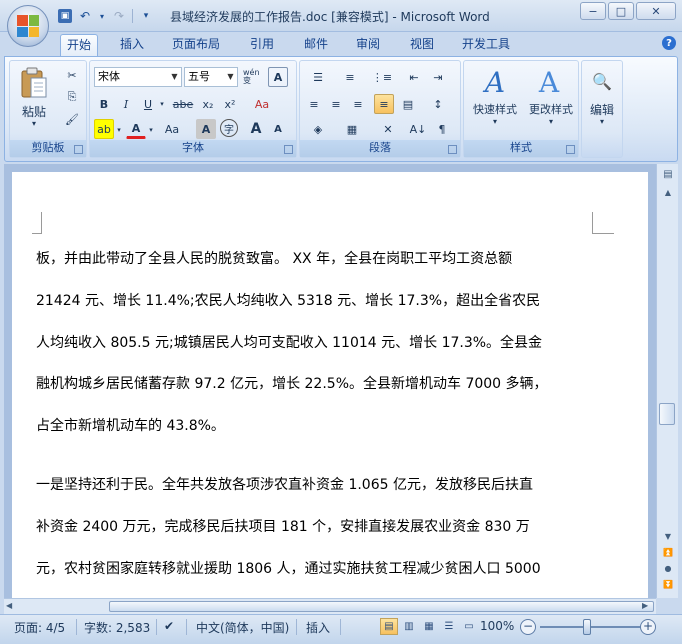 This screenshot has width=682, height=644. I want to click on font-size-combo: 五号 ▼, so click(211, 77).